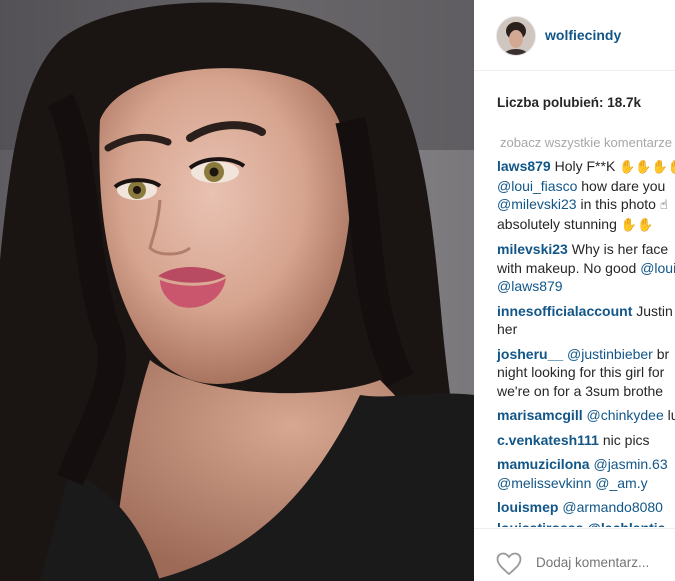  Describe the element at coordinates (532, 249) in the screenshot. I see `comment-username: milevski23` at that location.